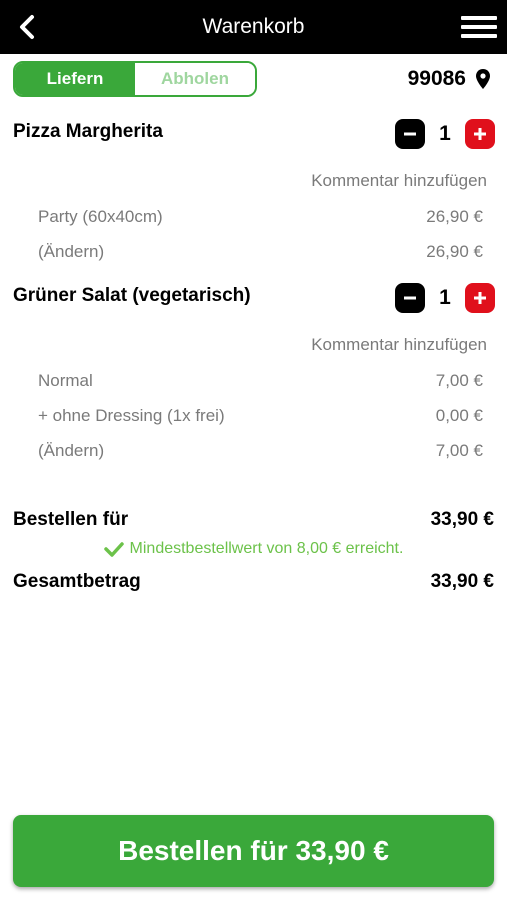  Describe the element at coordinates (260, 381) in the screenshot. I see `item-detail-row: Normal 7,00 €` at that location.